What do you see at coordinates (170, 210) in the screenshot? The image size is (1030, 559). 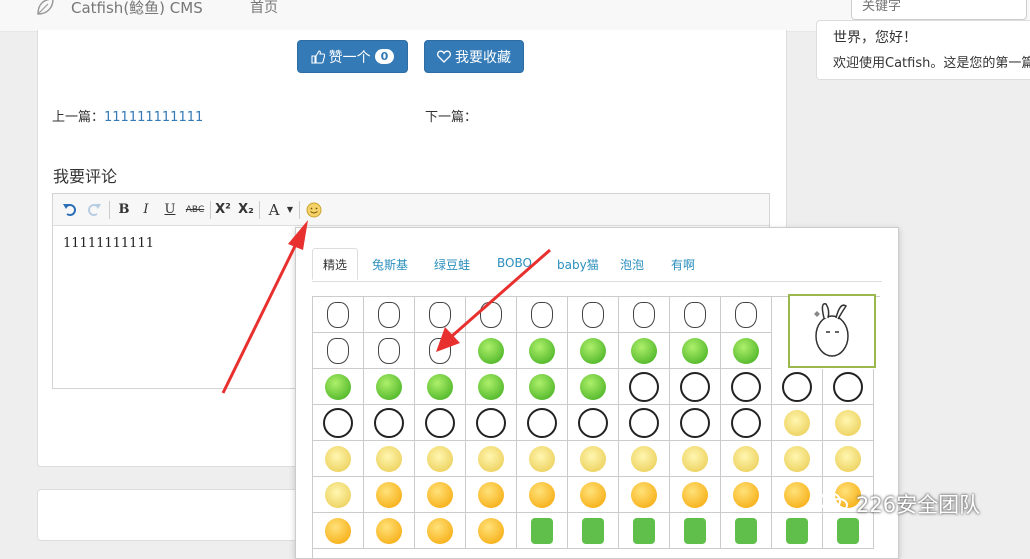 I see `underline-button: U` at bounding box center [170, 210].